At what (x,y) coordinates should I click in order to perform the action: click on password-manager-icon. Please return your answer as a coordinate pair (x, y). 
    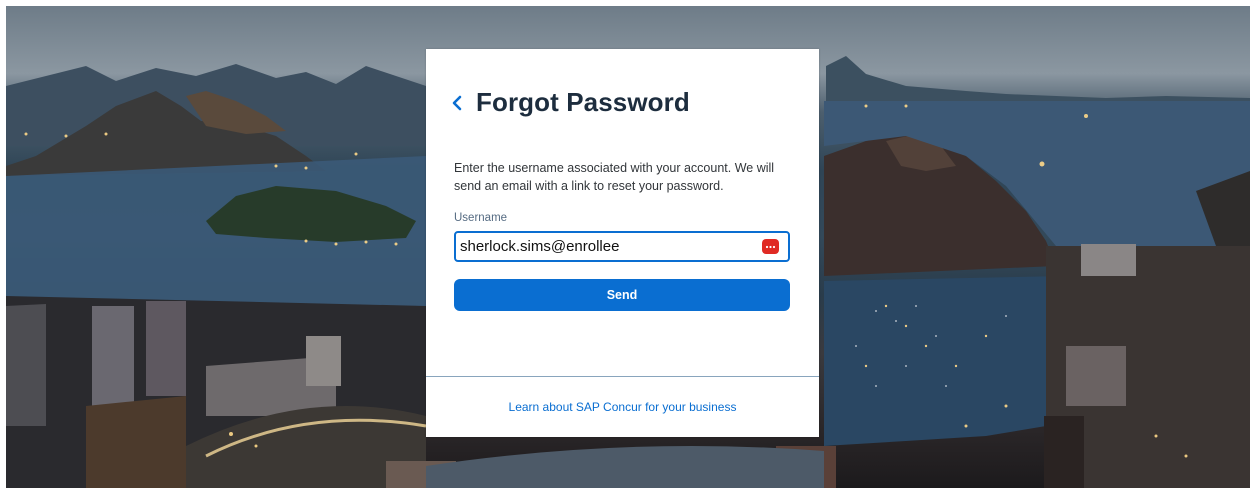
    Looking at the image, I should click on (770, 246).